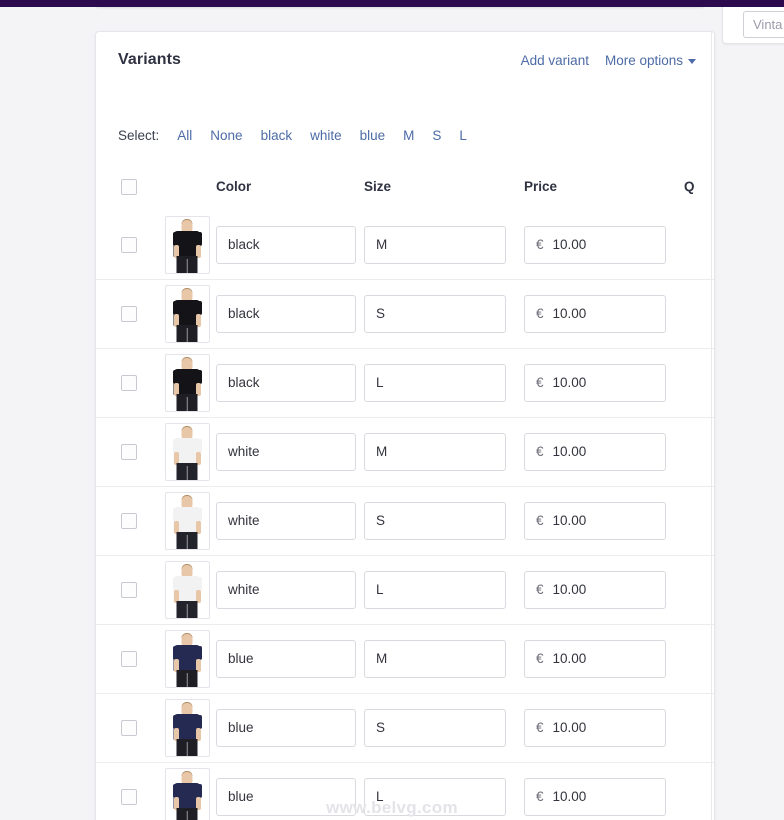  I want to click on row-select-cell, so click(128, 797).